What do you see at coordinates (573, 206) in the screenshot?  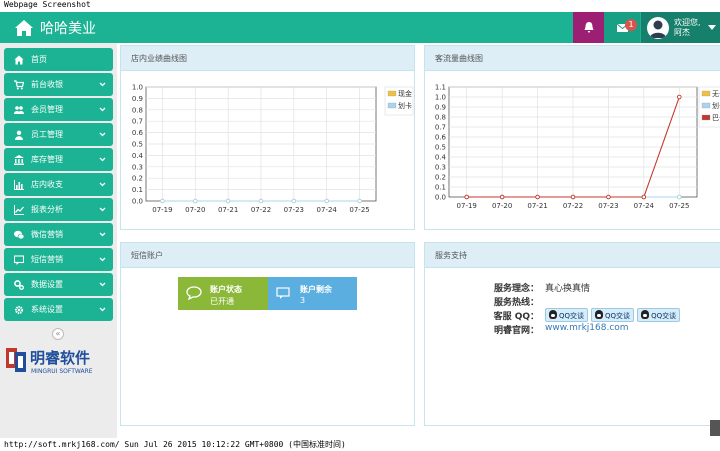 I see `x-tick-label: 07-22` at bounding box center [573, 206].